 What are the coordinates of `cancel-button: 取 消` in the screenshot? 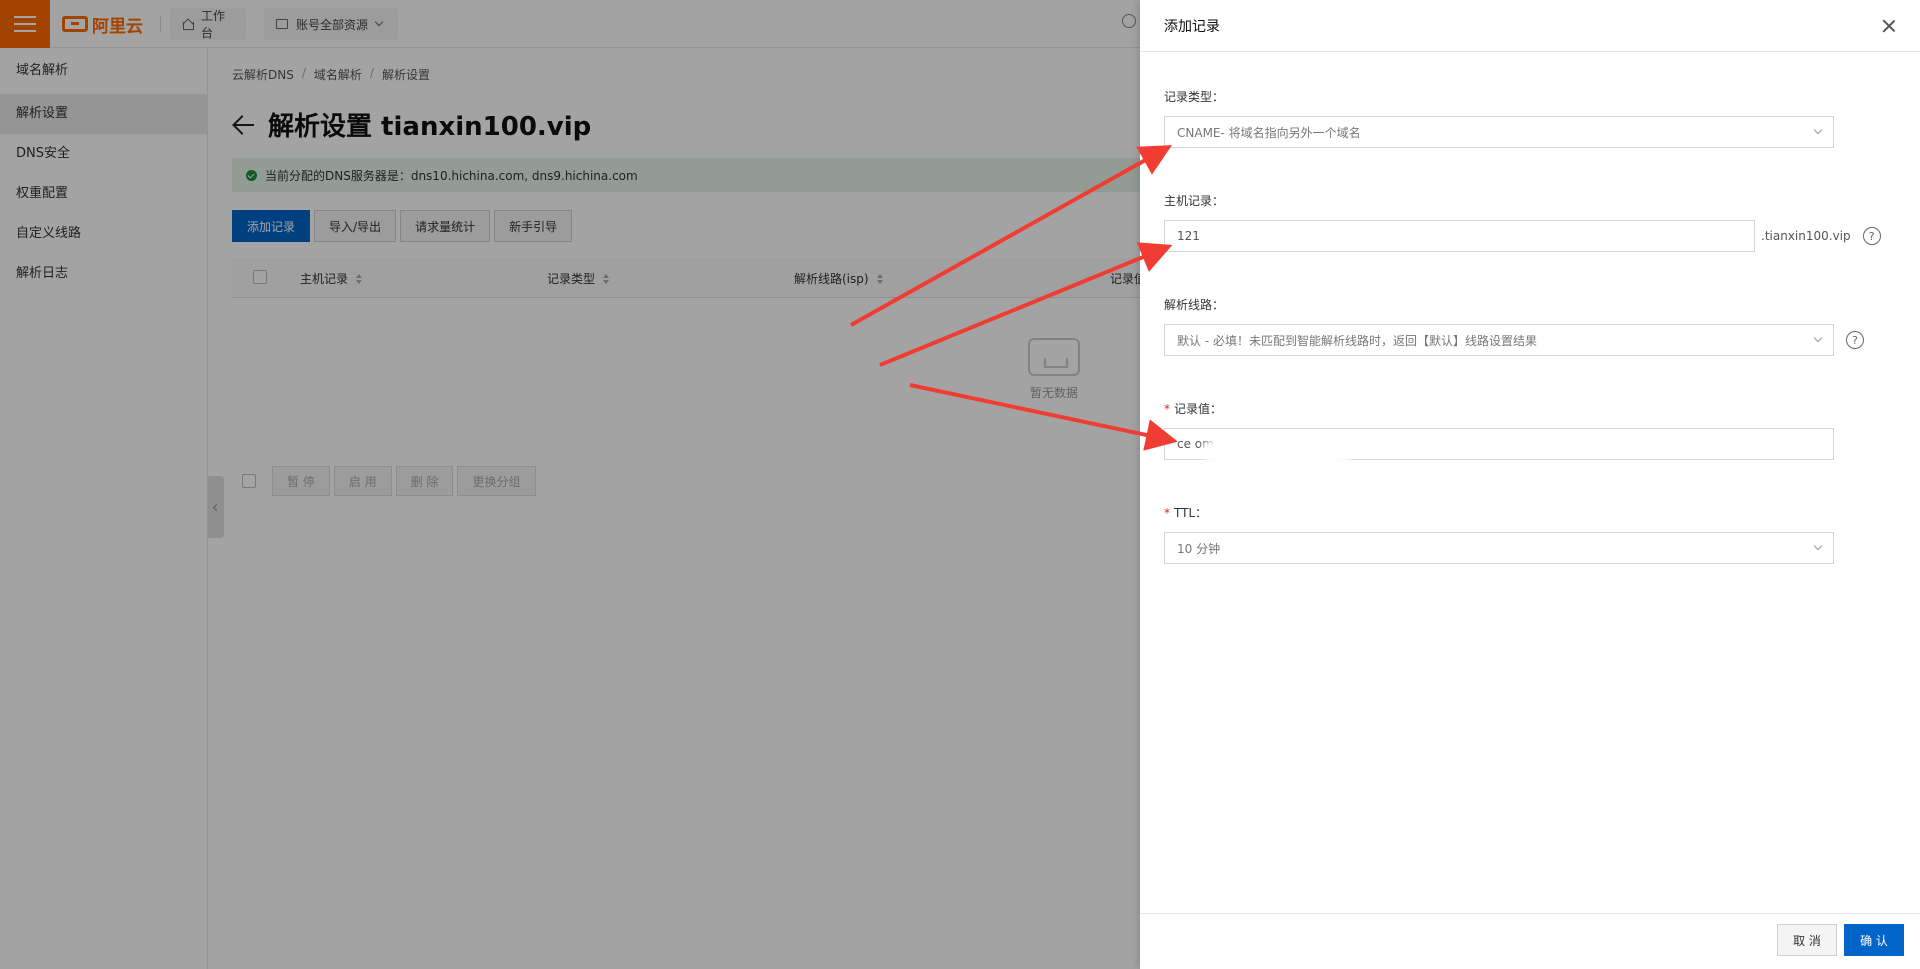 It's located at (1807, 940).